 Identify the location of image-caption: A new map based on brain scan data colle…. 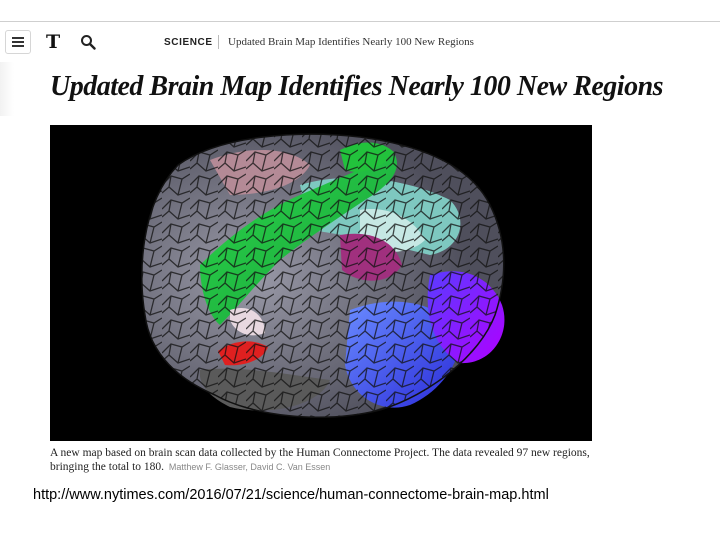
(320, 460).